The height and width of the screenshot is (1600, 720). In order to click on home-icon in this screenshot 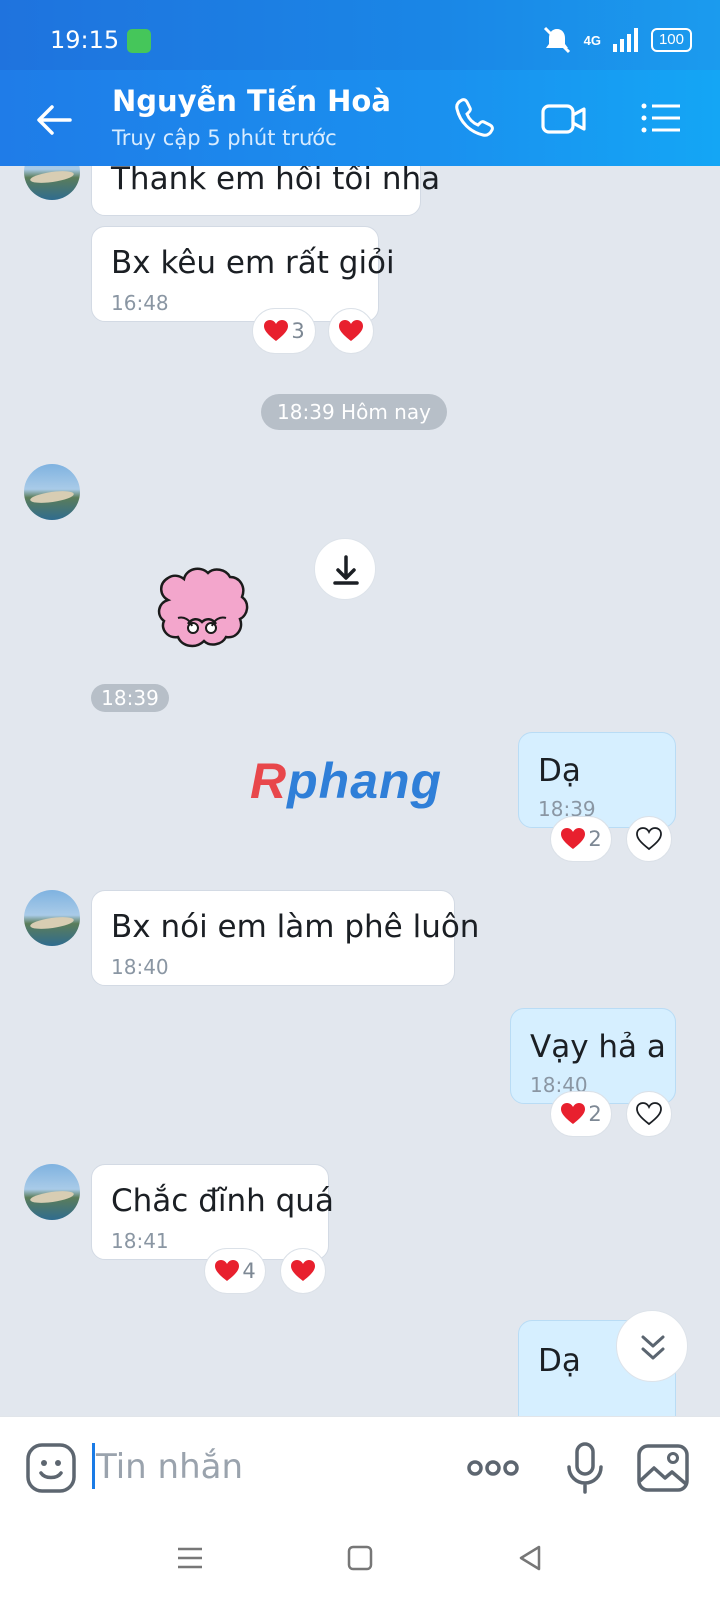, I will do `click(360, 1558)`.